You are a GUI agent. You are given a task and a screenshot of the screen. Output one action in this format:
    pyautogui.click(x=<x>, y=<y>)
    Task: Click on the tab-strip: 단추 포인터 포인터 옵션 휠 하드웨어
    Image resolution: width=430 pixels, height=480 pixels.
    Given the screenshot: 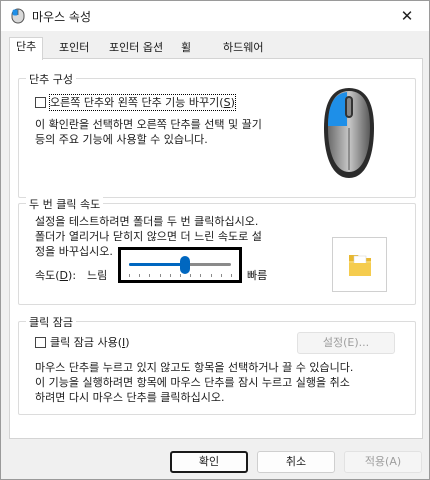 What is the action you would take?
    pyautogui.click(x=216, y=48)
    